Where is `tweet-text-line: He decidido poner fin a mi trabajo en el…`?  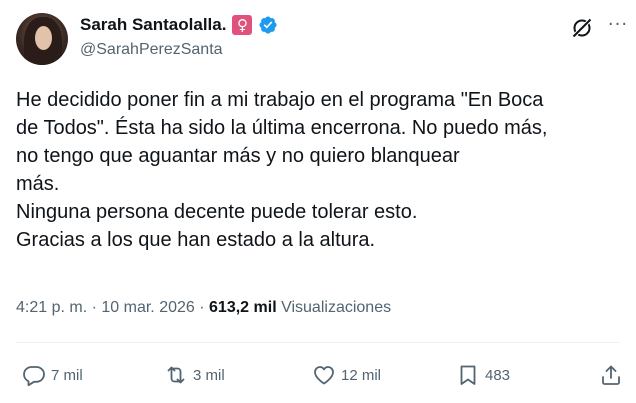 tweet-text-line: He decidido poner fin a mi trabajo en el… is located at coordinates (280, 100).